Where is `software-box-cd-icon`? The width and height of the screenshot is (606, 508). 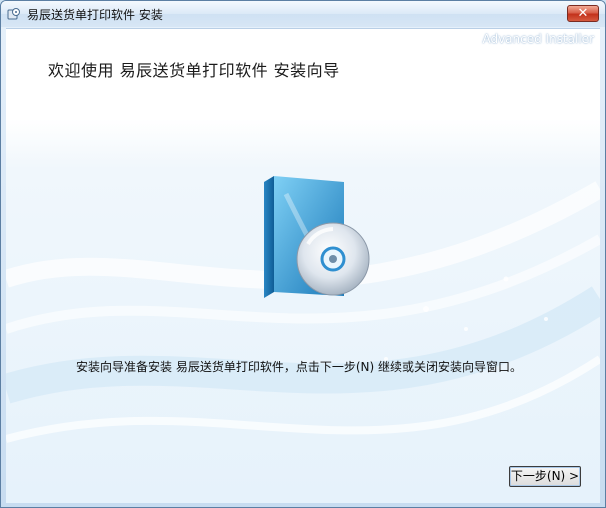 software-box-cd-icon is located at coordinates (317, 237).